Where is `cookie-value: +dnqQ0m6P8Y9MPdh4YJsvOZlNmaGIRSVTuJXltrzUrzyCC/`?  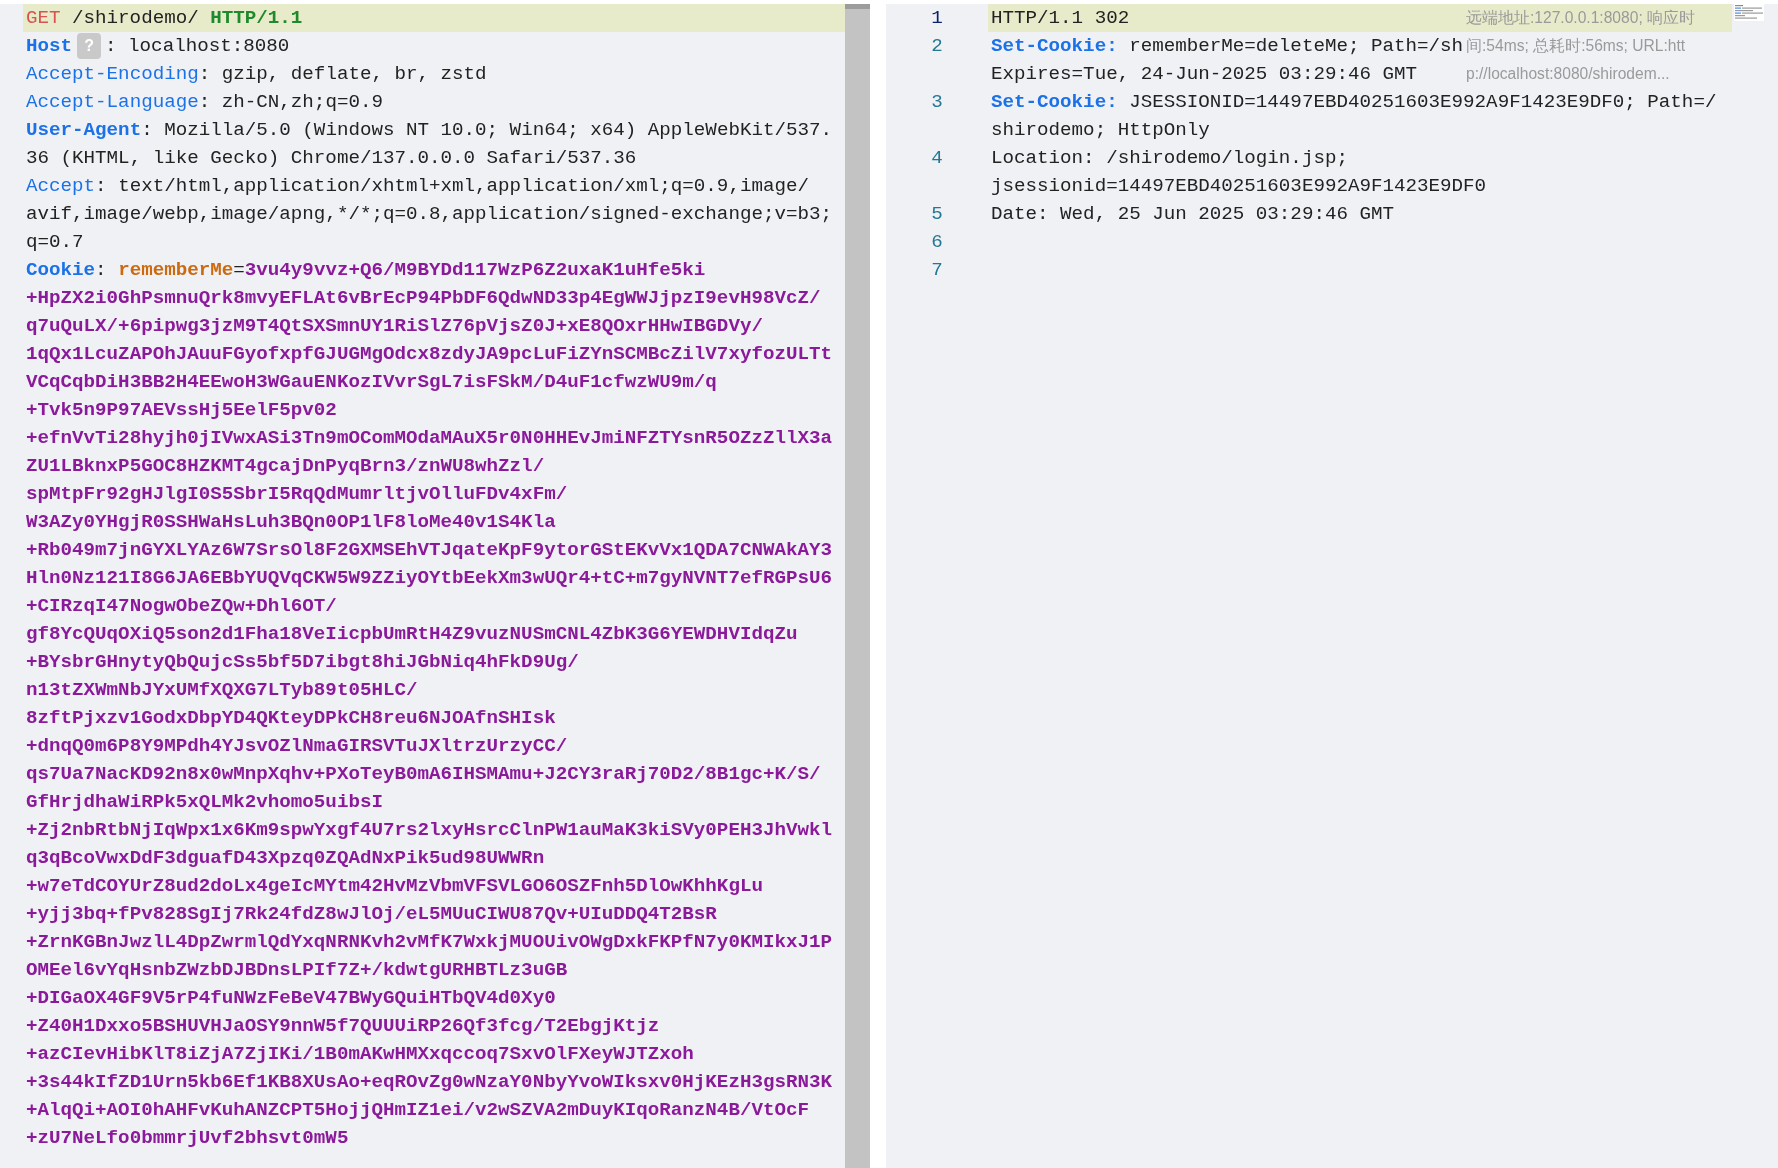
cookie-value: +dnqQ0m6P8Y9MPdh4YJsvOZlNmaGIRSVTuJXltrzUrzyCC/ is located at coordinates (297, 746).